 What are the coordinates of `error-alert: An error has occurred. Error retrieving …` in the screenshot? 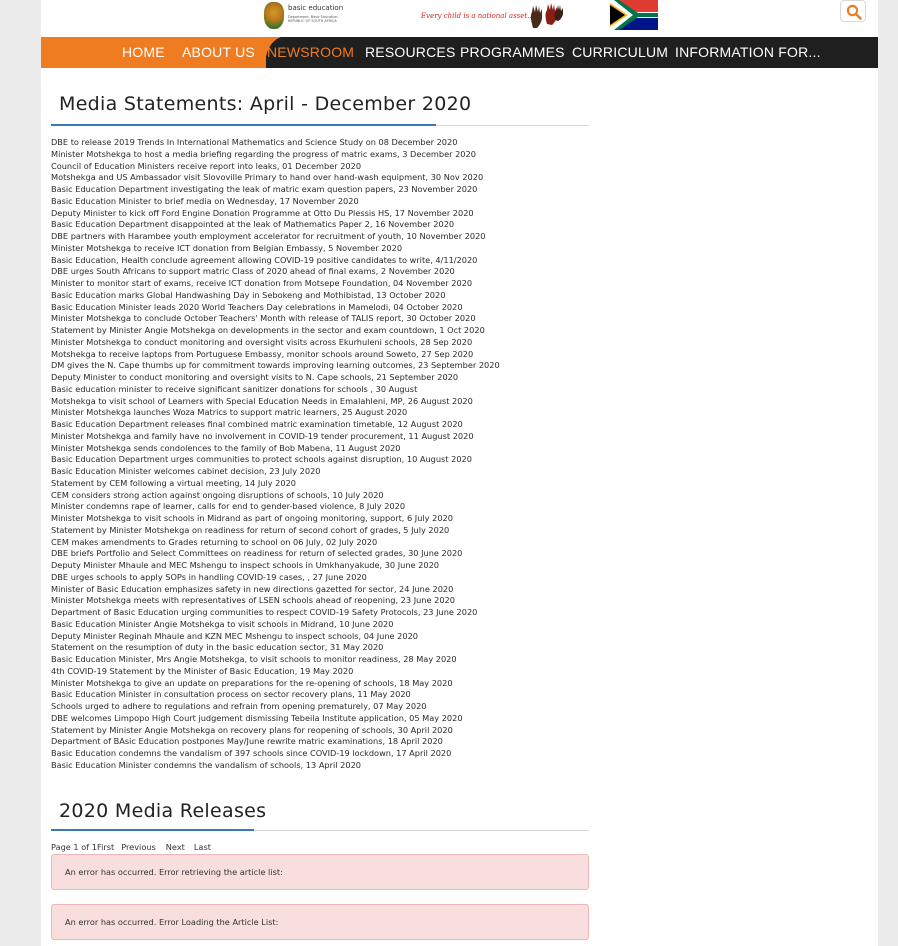 It's located at (320, 872).